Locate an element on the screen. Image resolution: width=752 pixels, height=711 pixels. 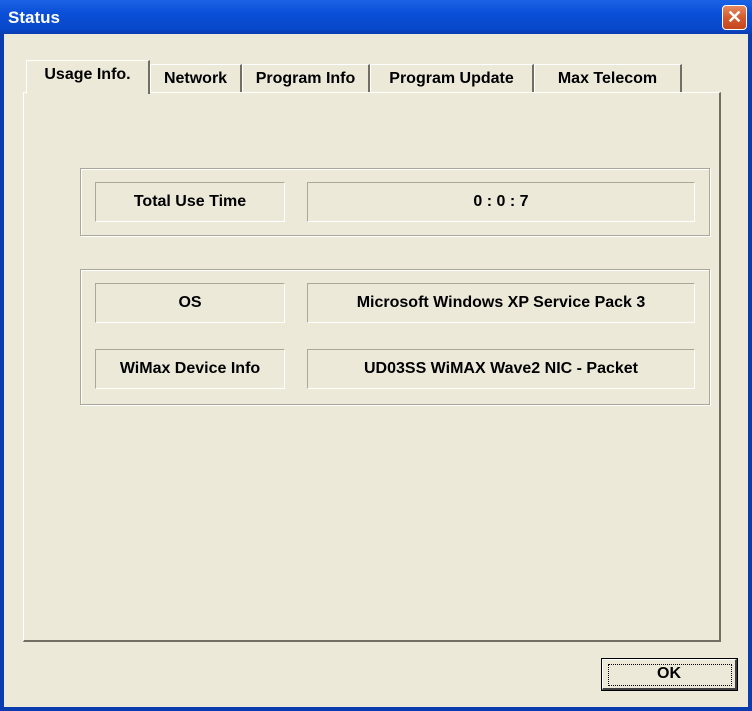
tab-program-info: Program Info is located at coordinates (306, 78).